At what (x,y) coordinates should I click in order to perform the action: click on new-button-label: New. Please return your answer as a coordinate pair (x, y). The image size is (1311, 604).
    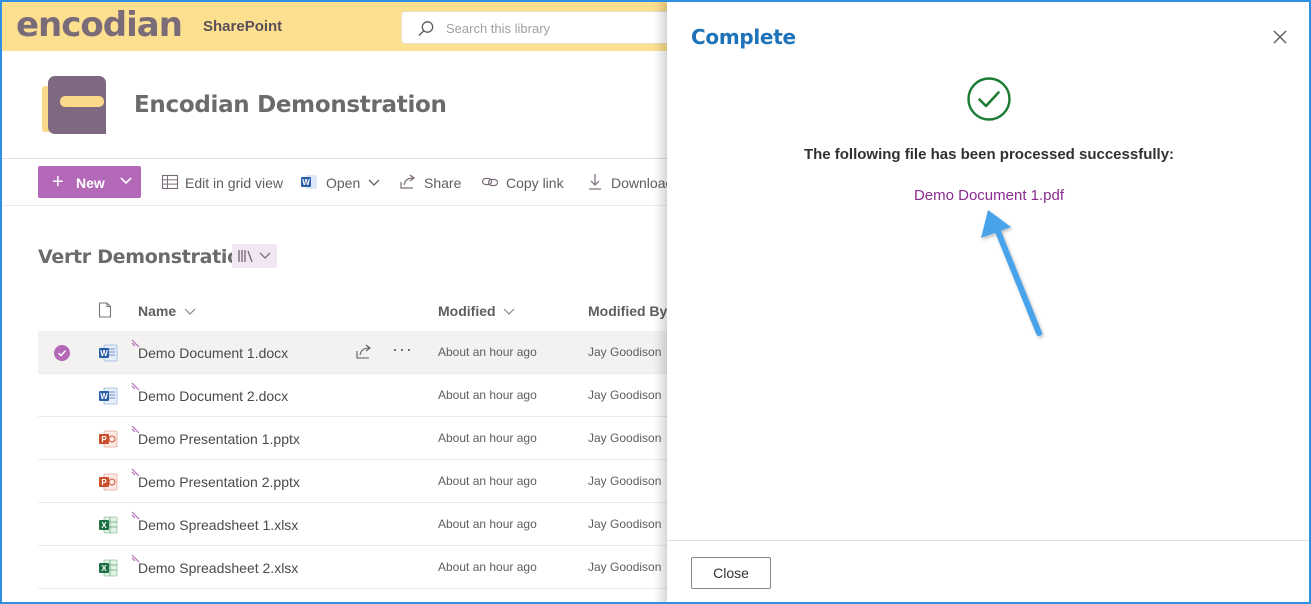
    Looking at the image, I should click on (90, 183).